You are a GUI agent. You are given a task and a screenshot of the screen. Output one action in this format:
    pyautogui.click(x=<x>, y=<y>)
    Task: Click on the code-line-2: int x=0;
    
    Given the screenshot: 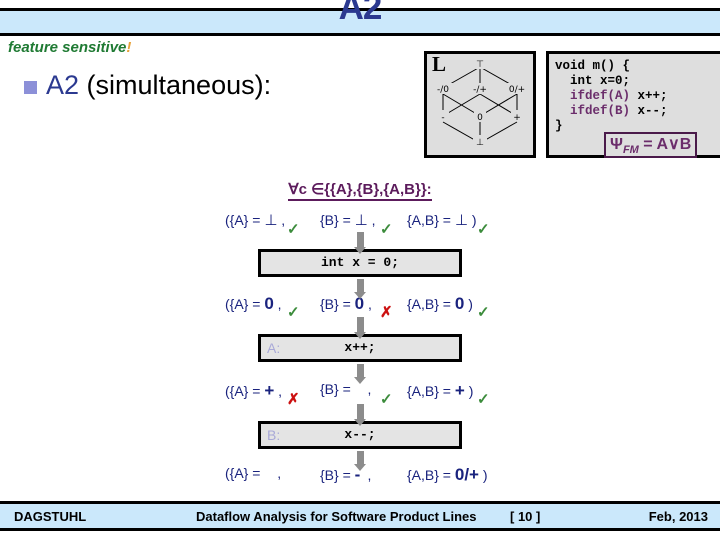 What is the action you would take?
    pyautogui.click(x=637, y=81)
    